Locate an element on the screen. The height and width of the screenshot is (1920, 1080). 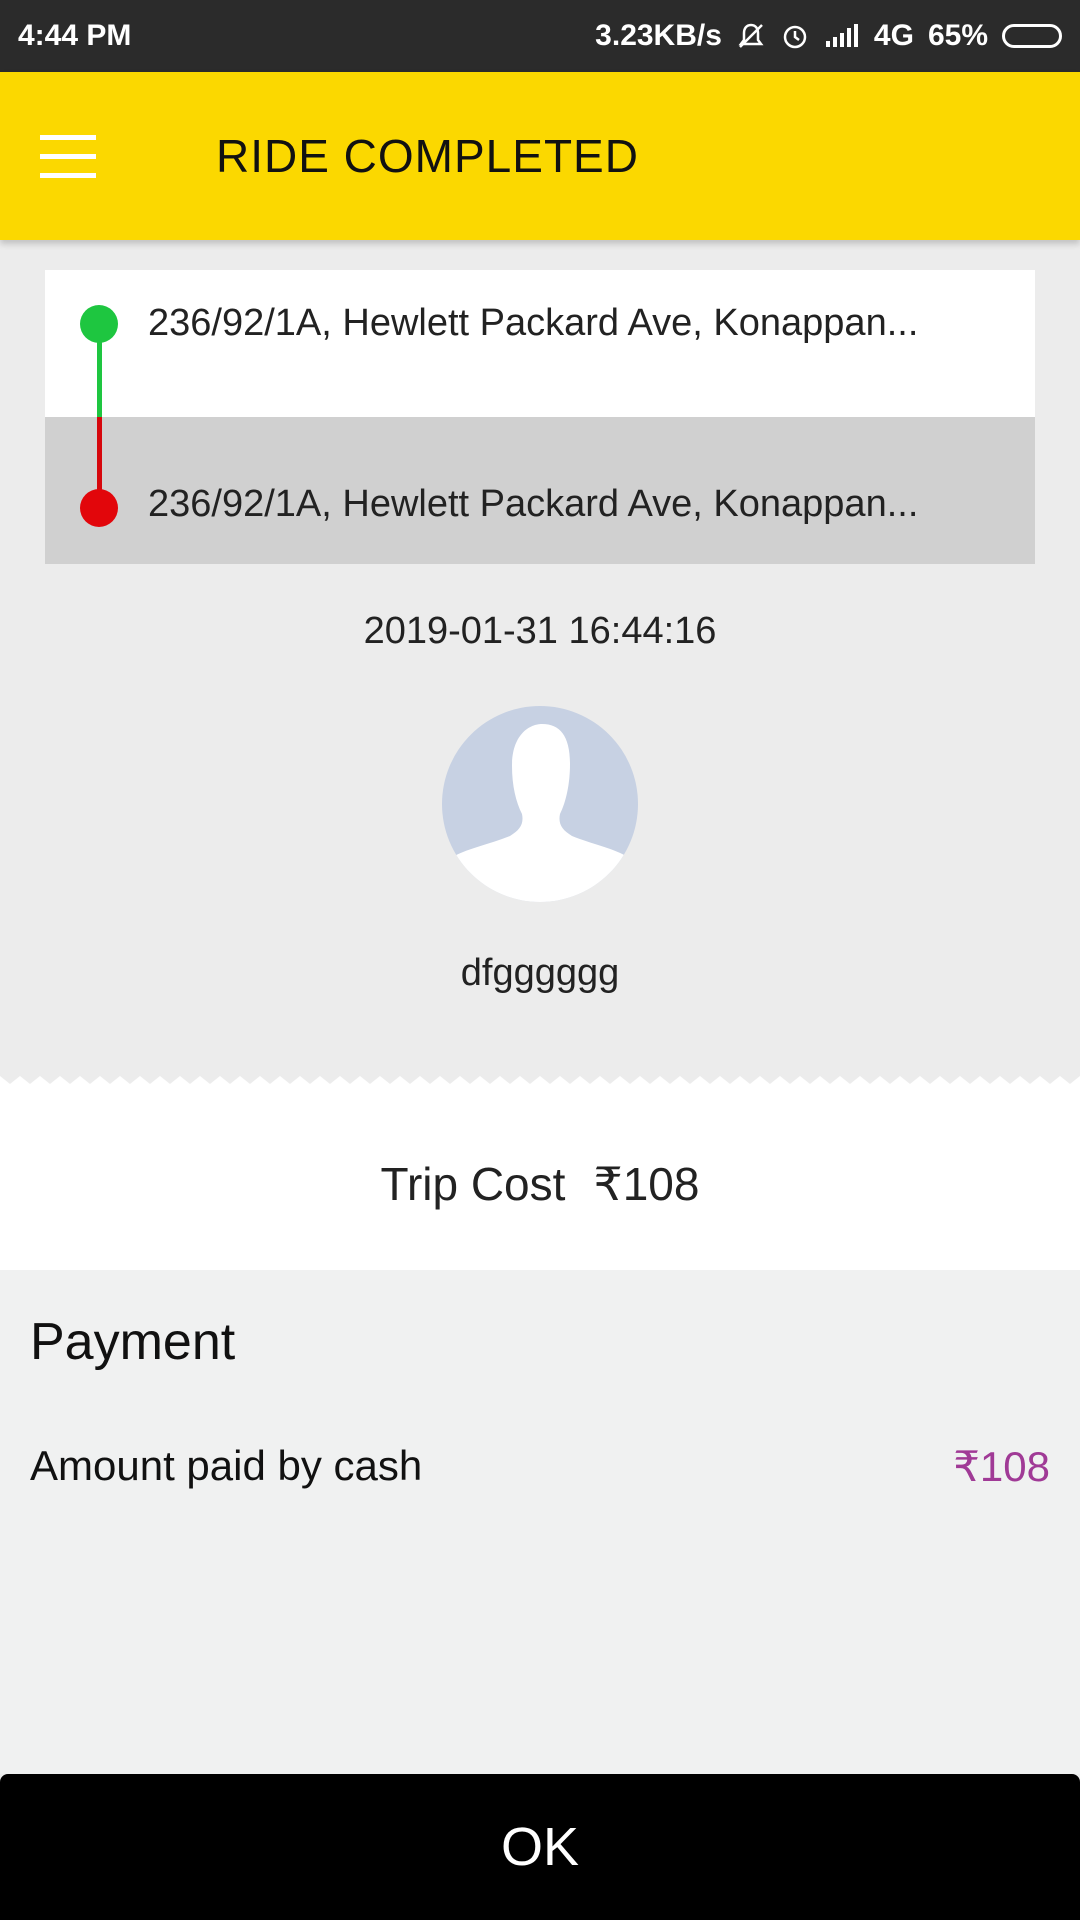
receipt-zigzag-edge is located at coordinates (540, 1087).